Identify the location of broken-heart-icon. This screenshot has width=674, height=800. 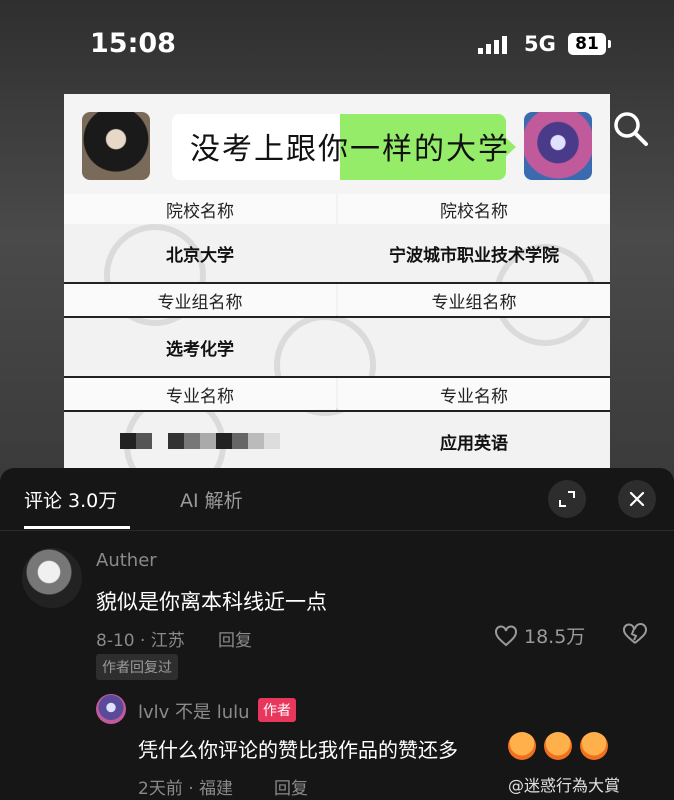
(635, 633).